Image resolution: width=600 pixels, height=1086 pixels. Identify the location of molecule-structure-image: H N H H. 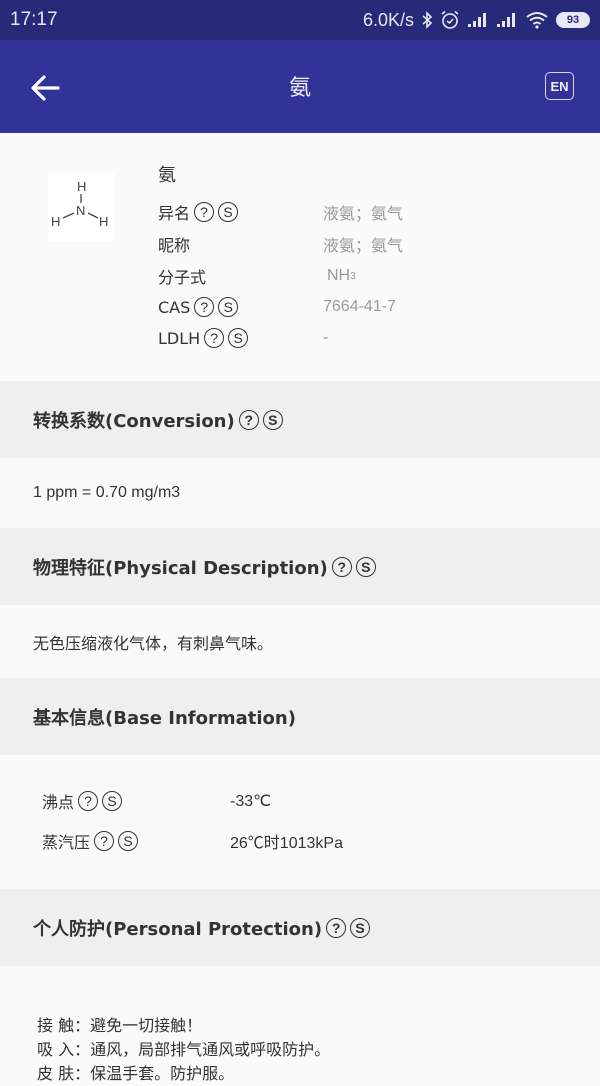
(81, 207).